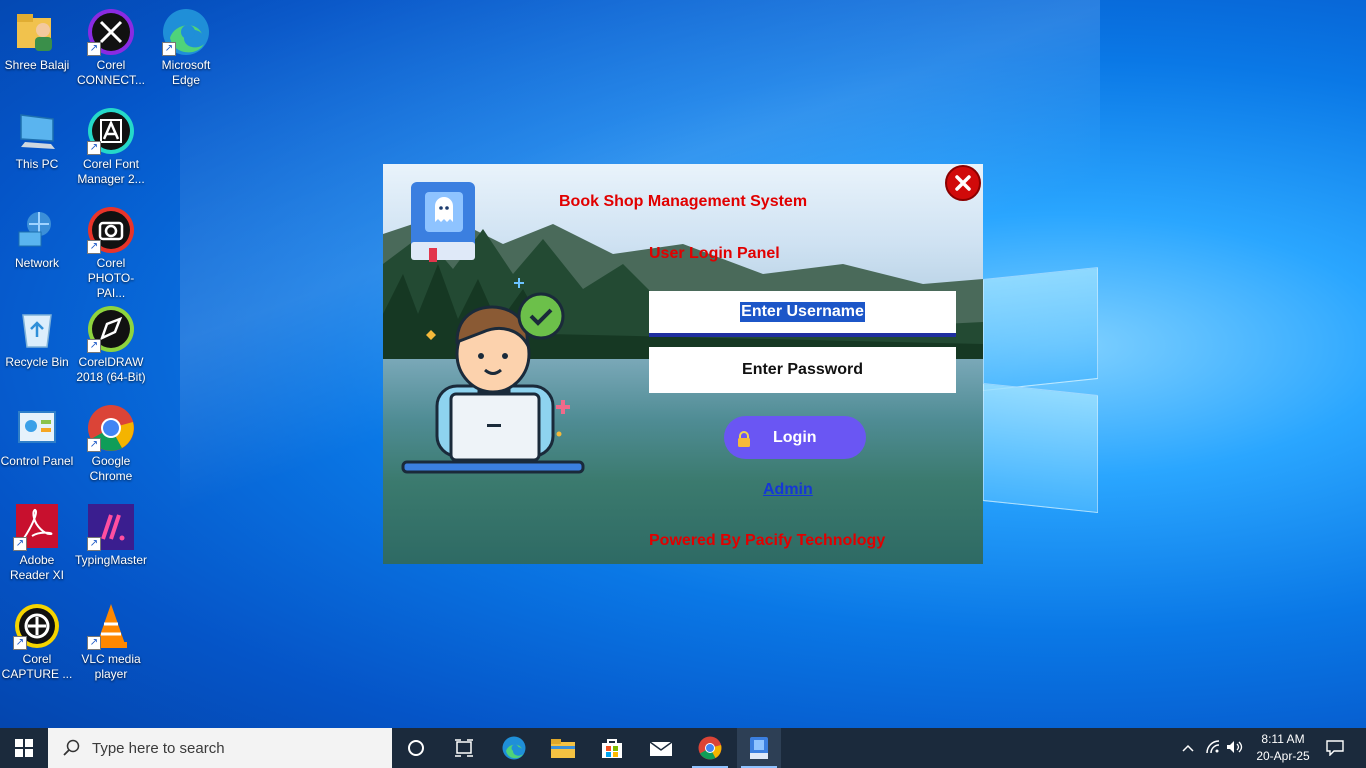 This screenshot has width=1366, height=768. What do you see at coordinates (186, 32) in the screenshot?
I see `edge-icon: ↗` at bounding box center [186, 32].